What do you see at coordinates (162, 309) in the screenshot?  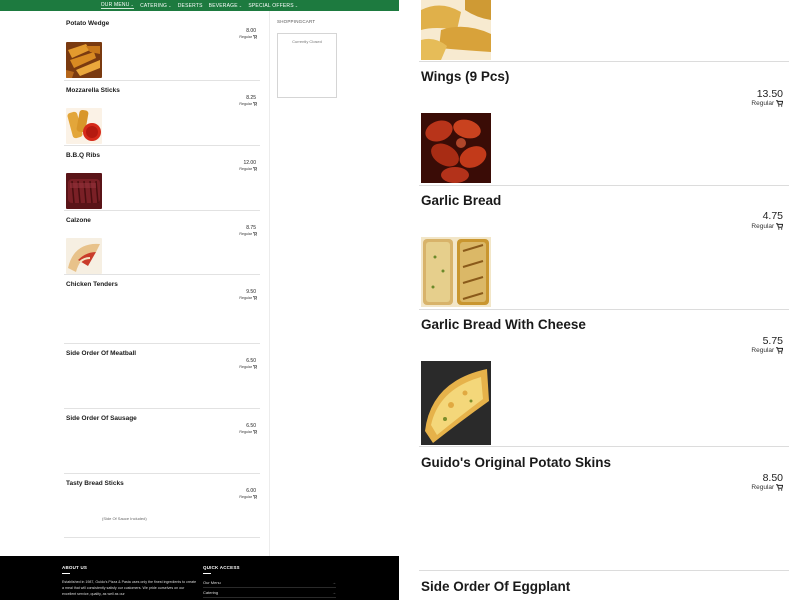 I see `menu-item: Chicken Tenders 9.50 Regular` at bounding box center [162, 309].